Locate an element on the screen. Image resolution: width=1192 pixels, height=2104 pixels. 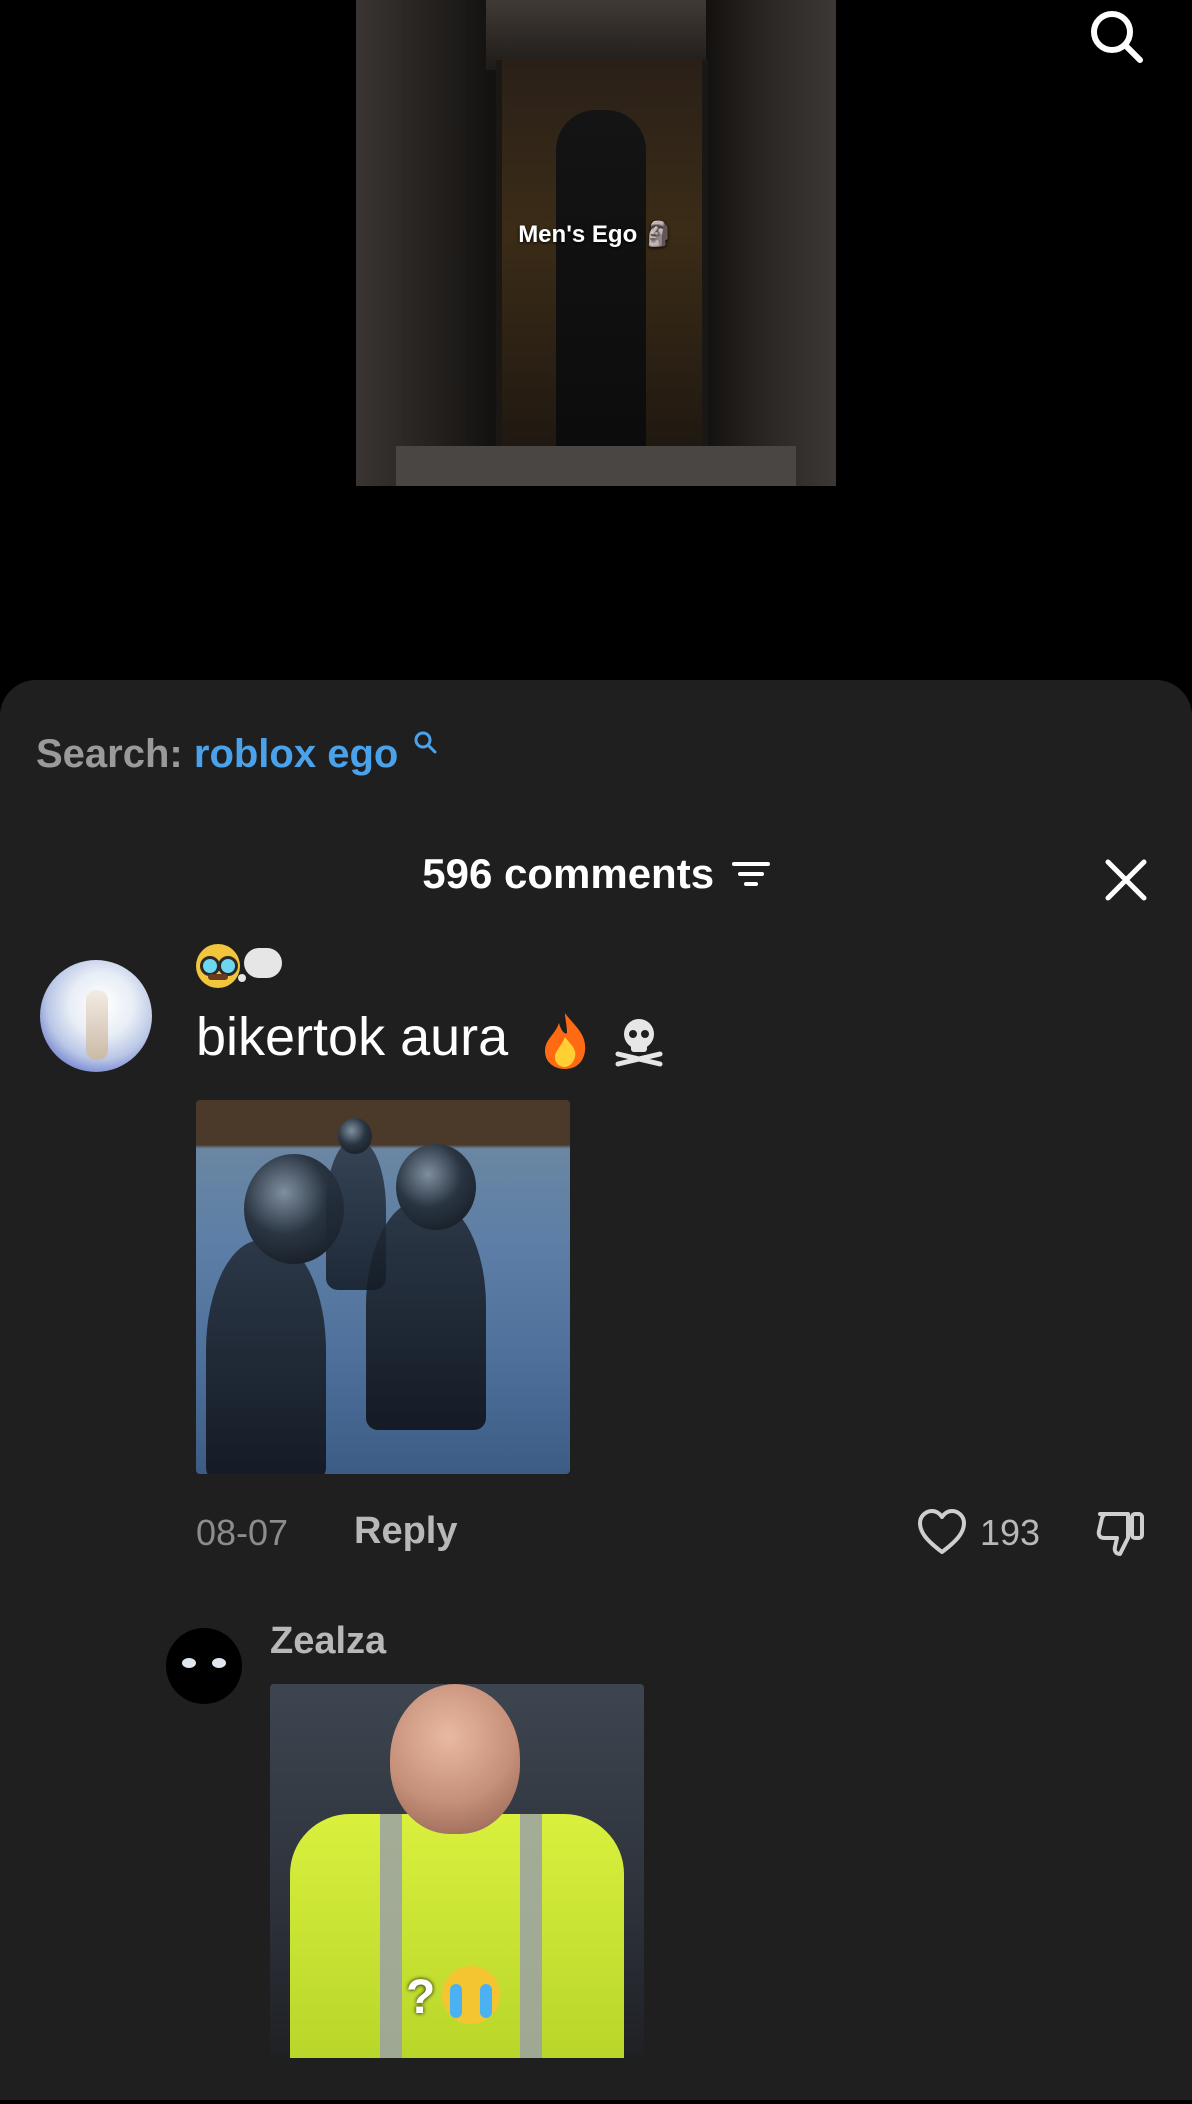
reply-button: Reply is located at coordinates (405, 1531).